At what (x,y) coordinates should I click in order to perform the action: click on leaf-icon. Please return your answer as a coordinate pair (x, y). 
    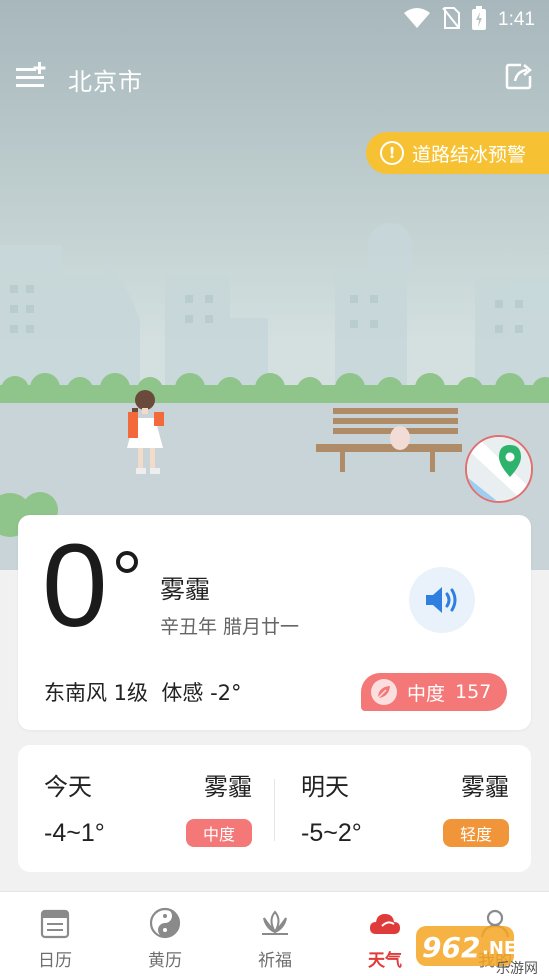
    Looking at the image, I should click on (384, 692).